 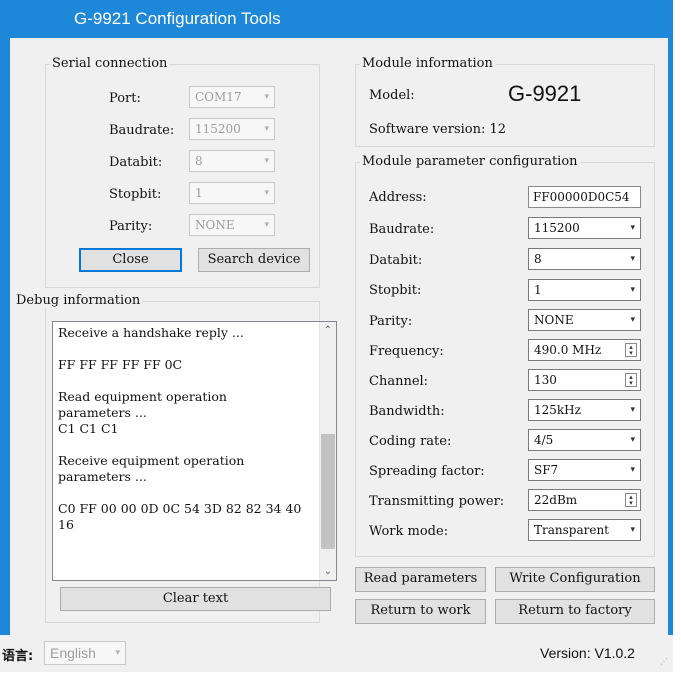 I want to click on close-button: Close, so click(x=130, y=260).